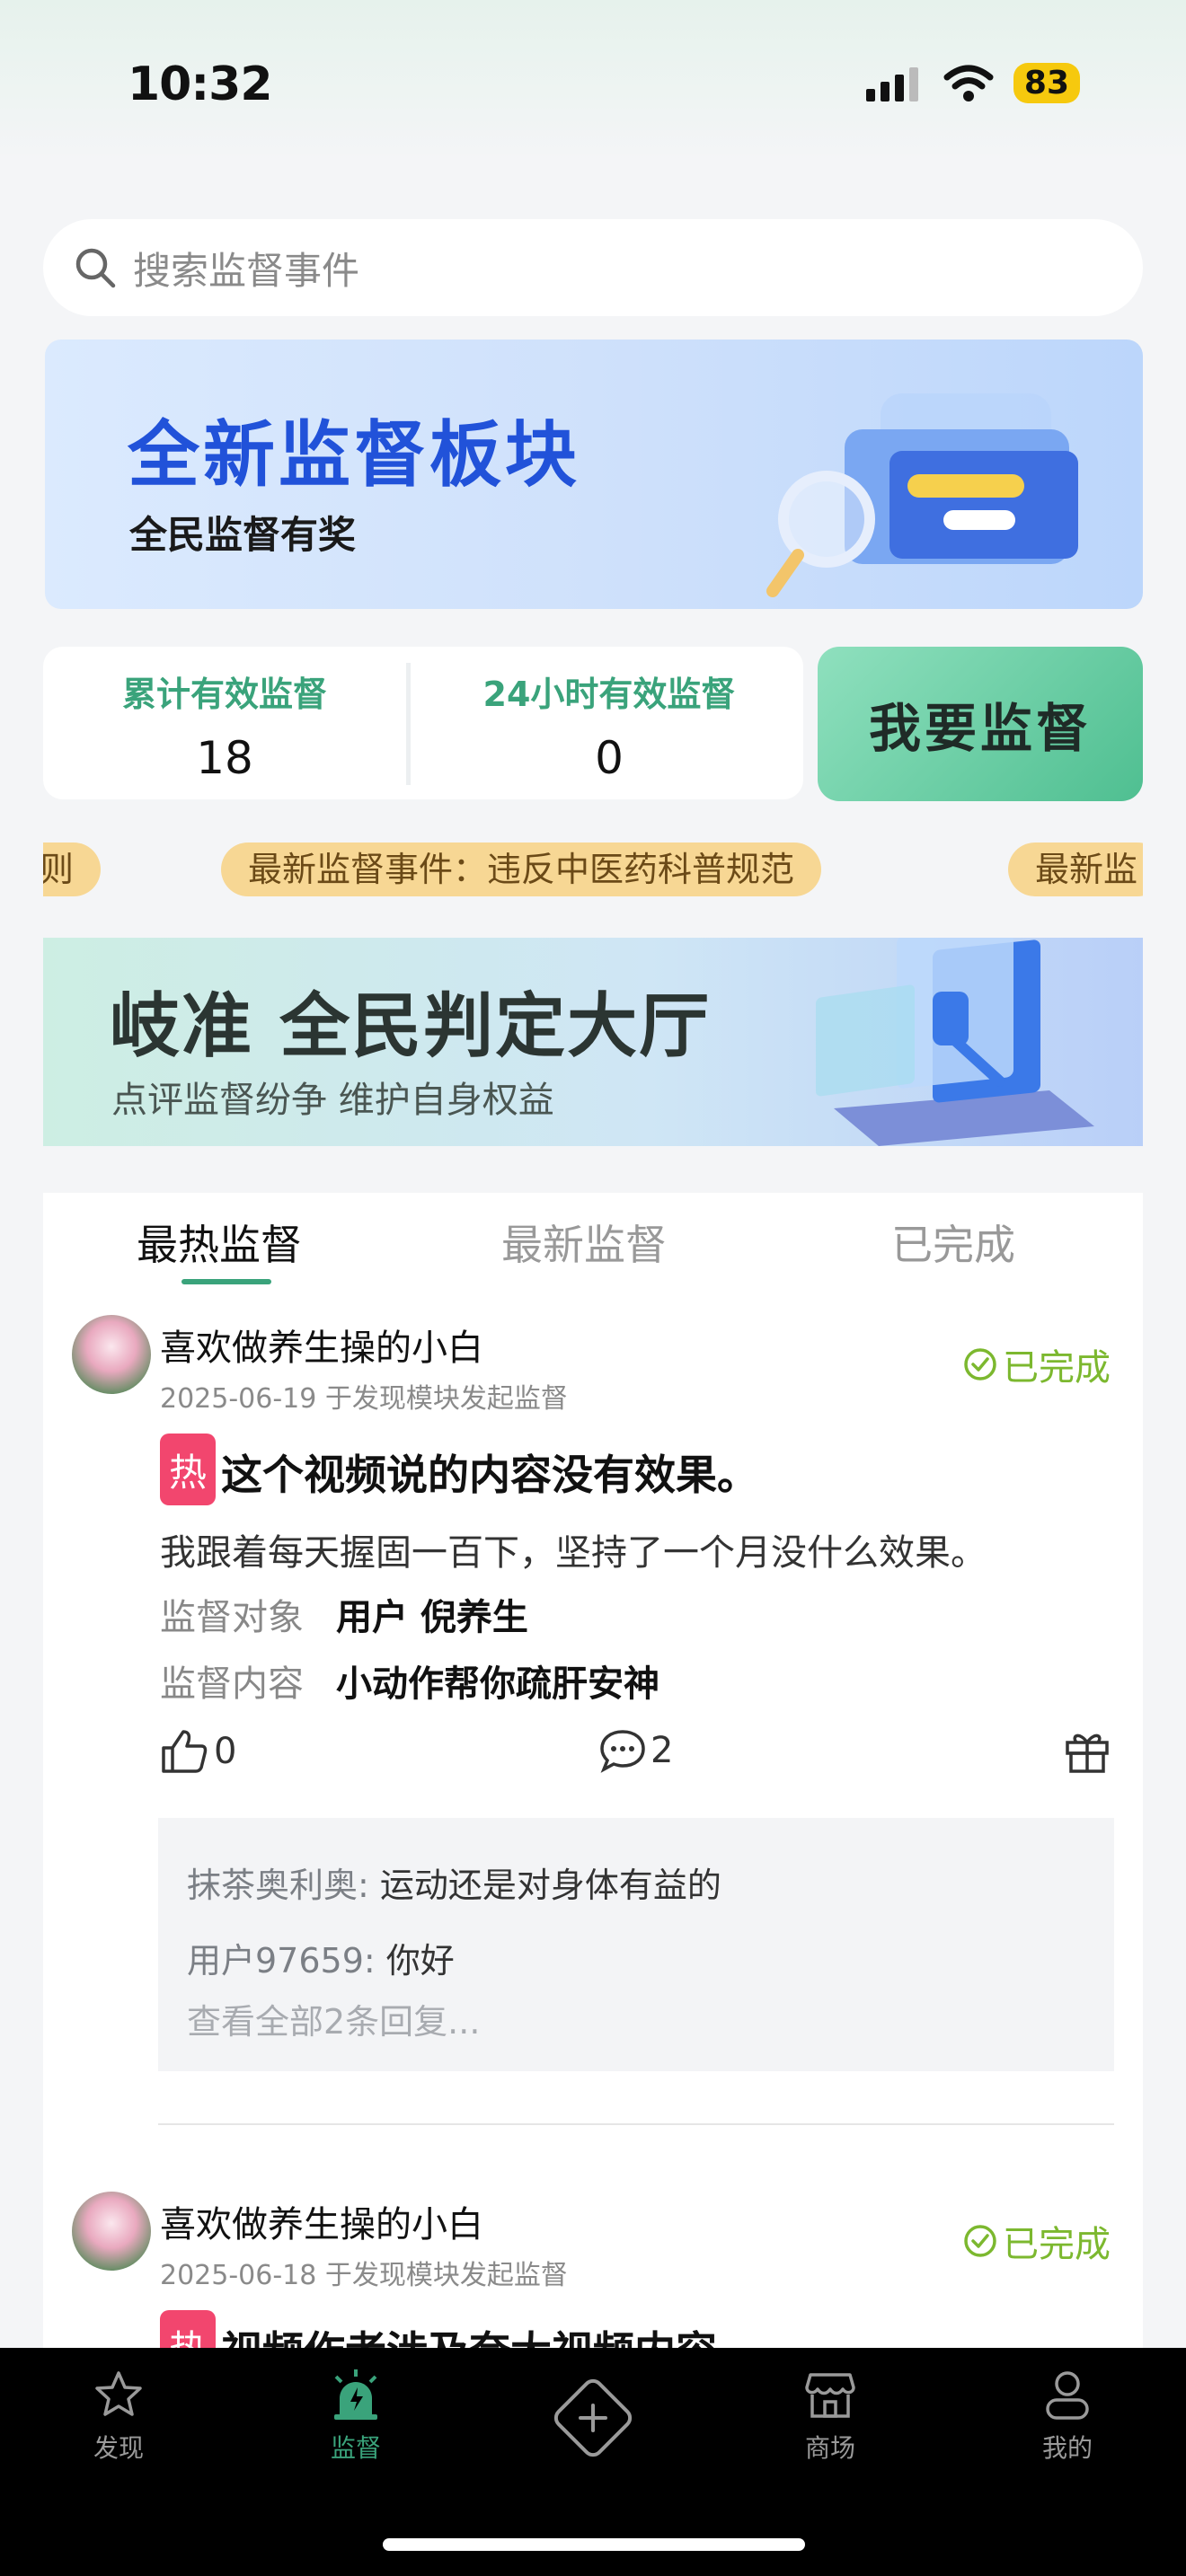 This screenshot has width=1186, height=2576. I want to click on tab-completed: 已完成, so click(953, 1242).